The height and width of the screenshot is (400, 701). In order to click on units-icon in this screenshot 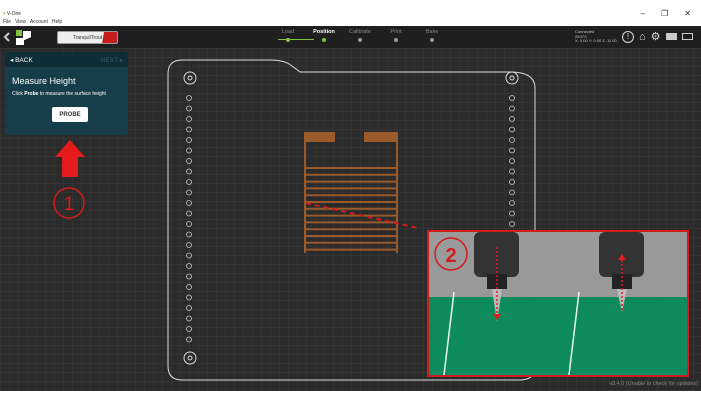, I will do `click(687, 36)`.